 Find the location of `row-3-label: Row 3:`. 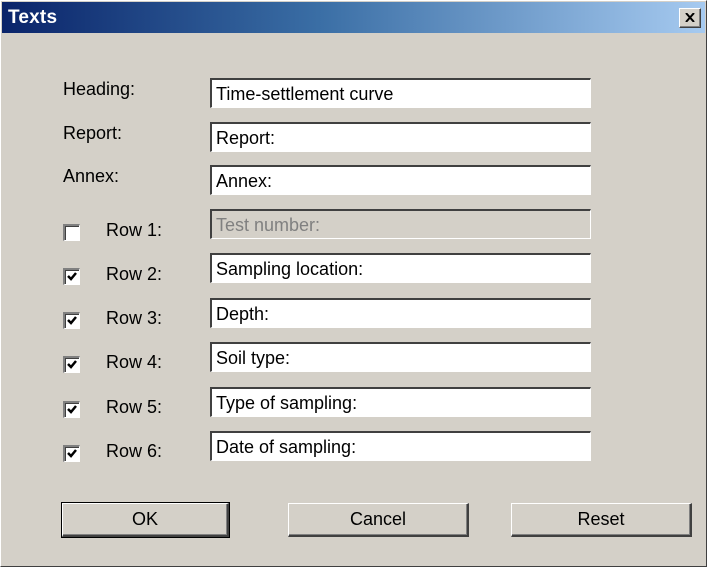

row-3-label: Row 3: is located at coordinates (134, 318).